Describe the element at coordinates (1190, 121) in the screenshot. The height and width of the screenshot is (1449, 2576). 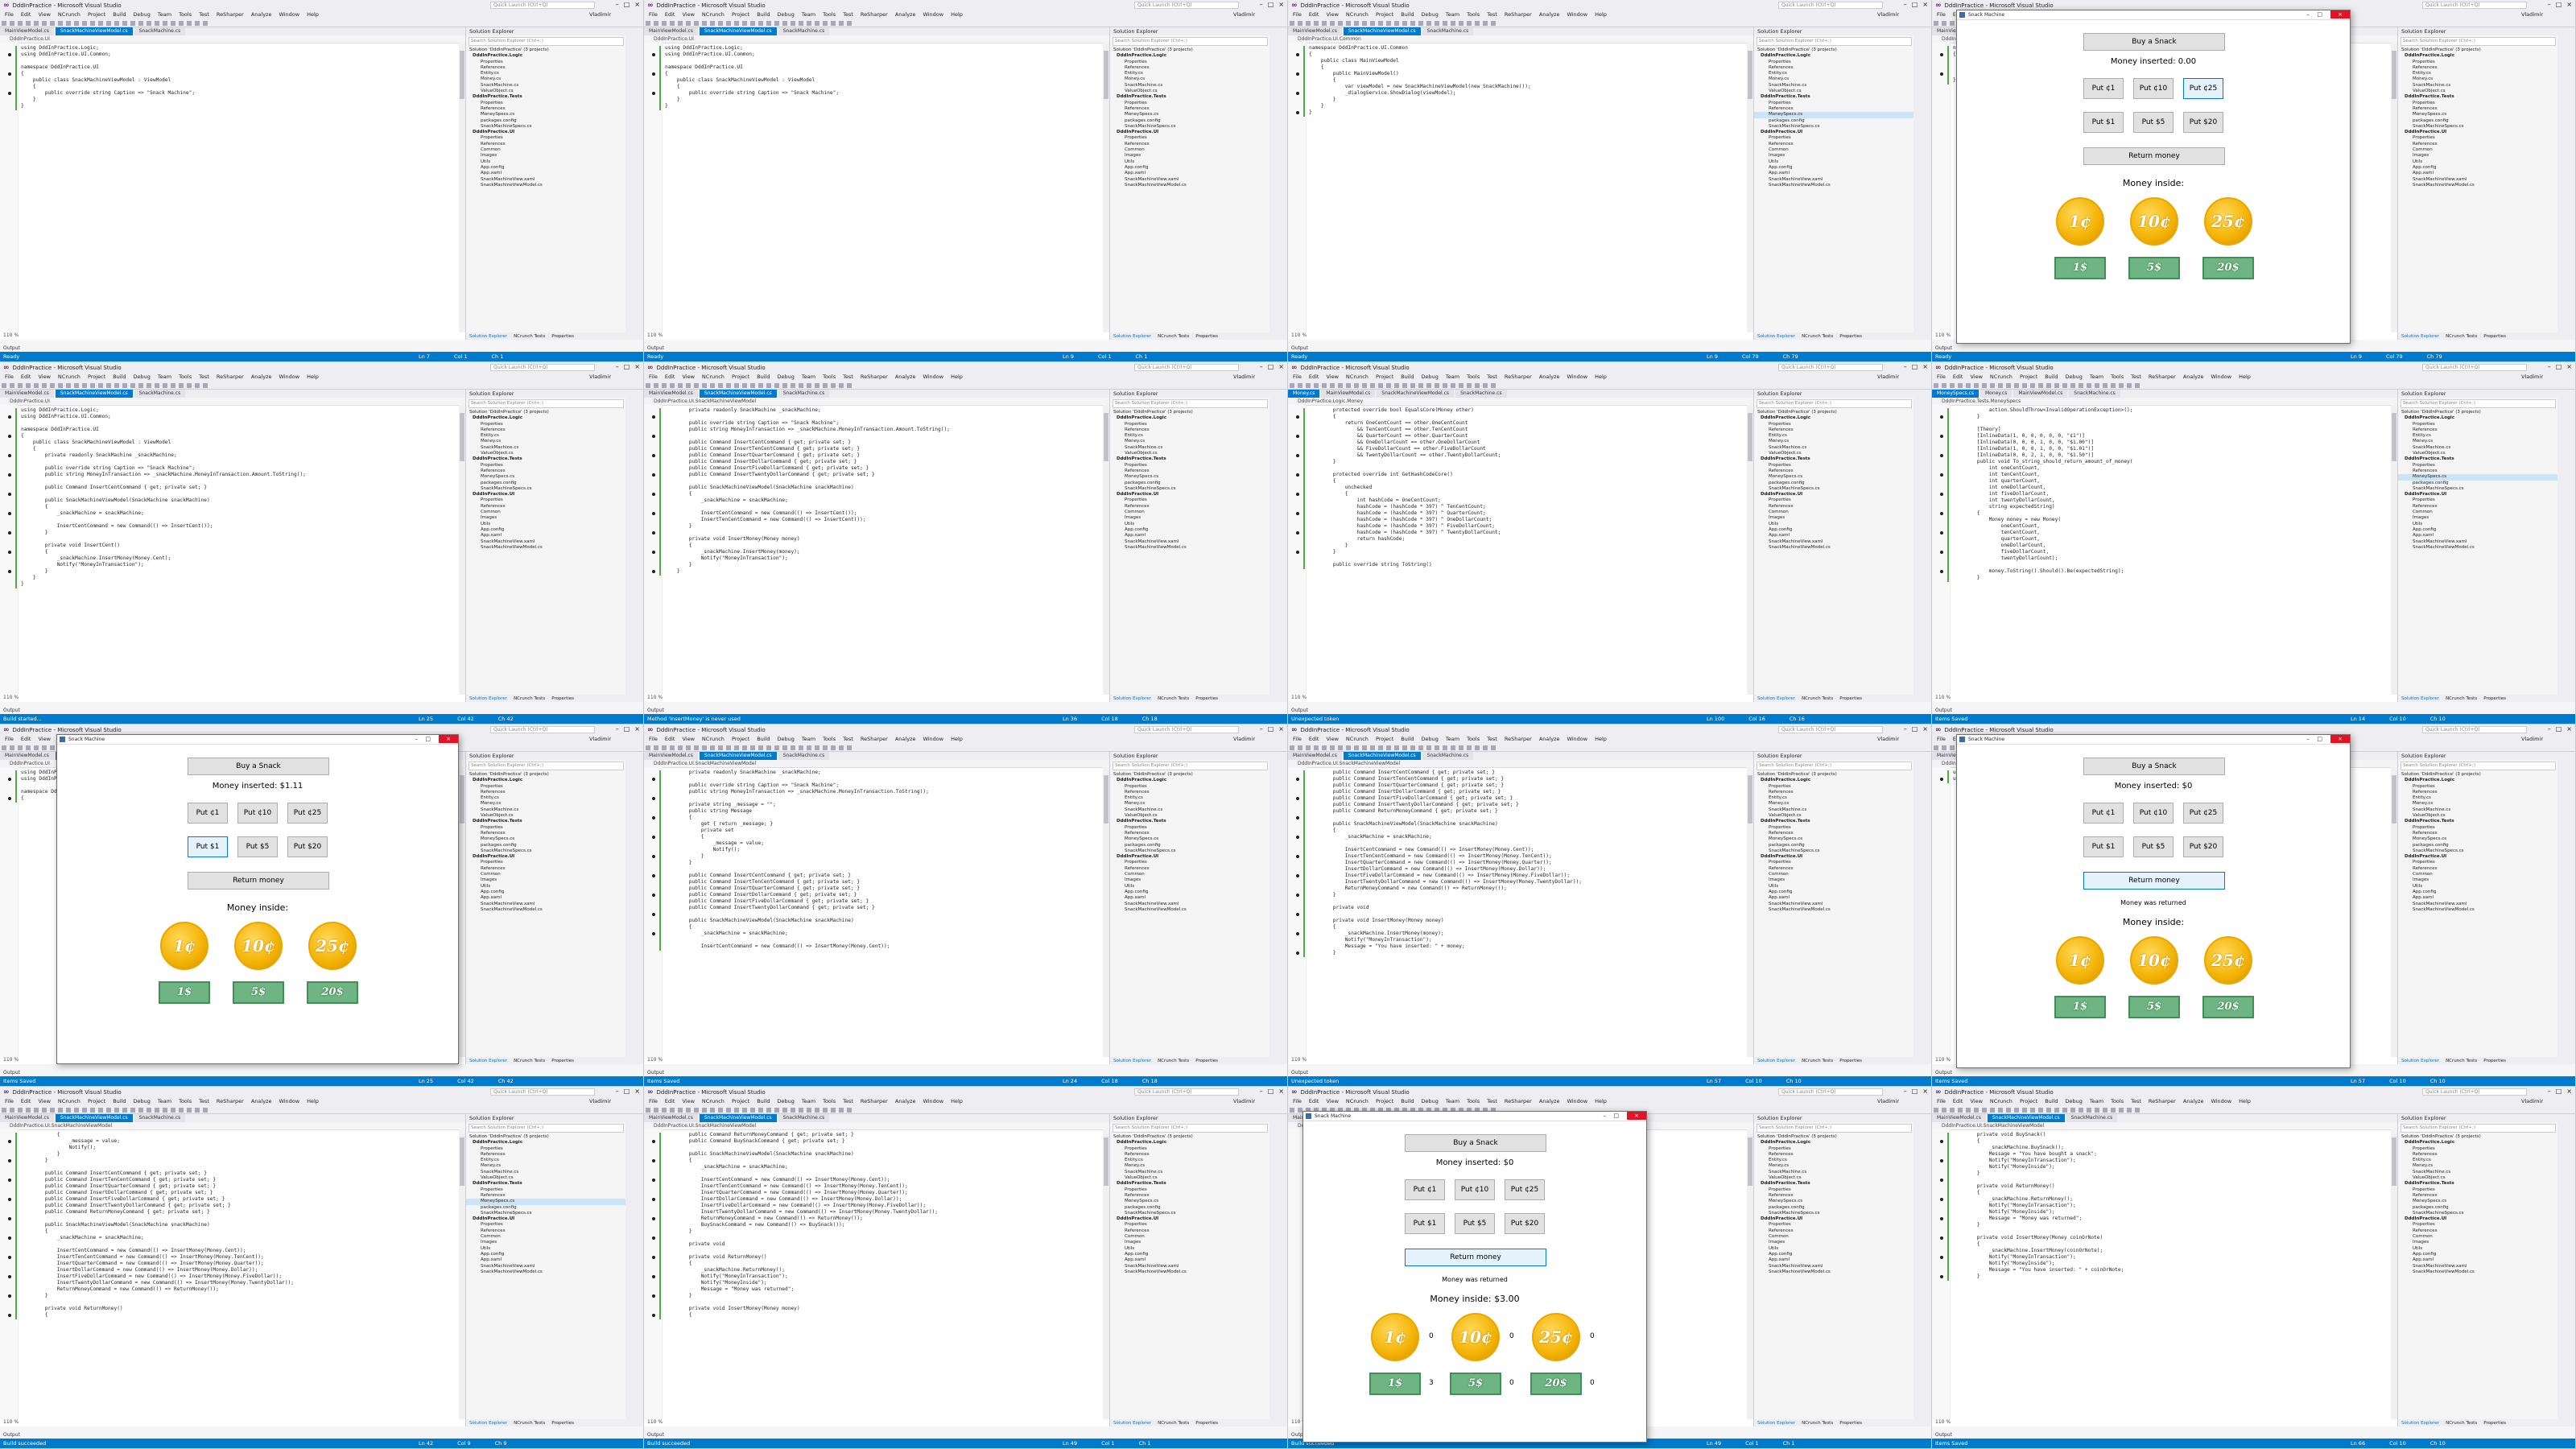
I see `tree-item: packages.config` at that location.